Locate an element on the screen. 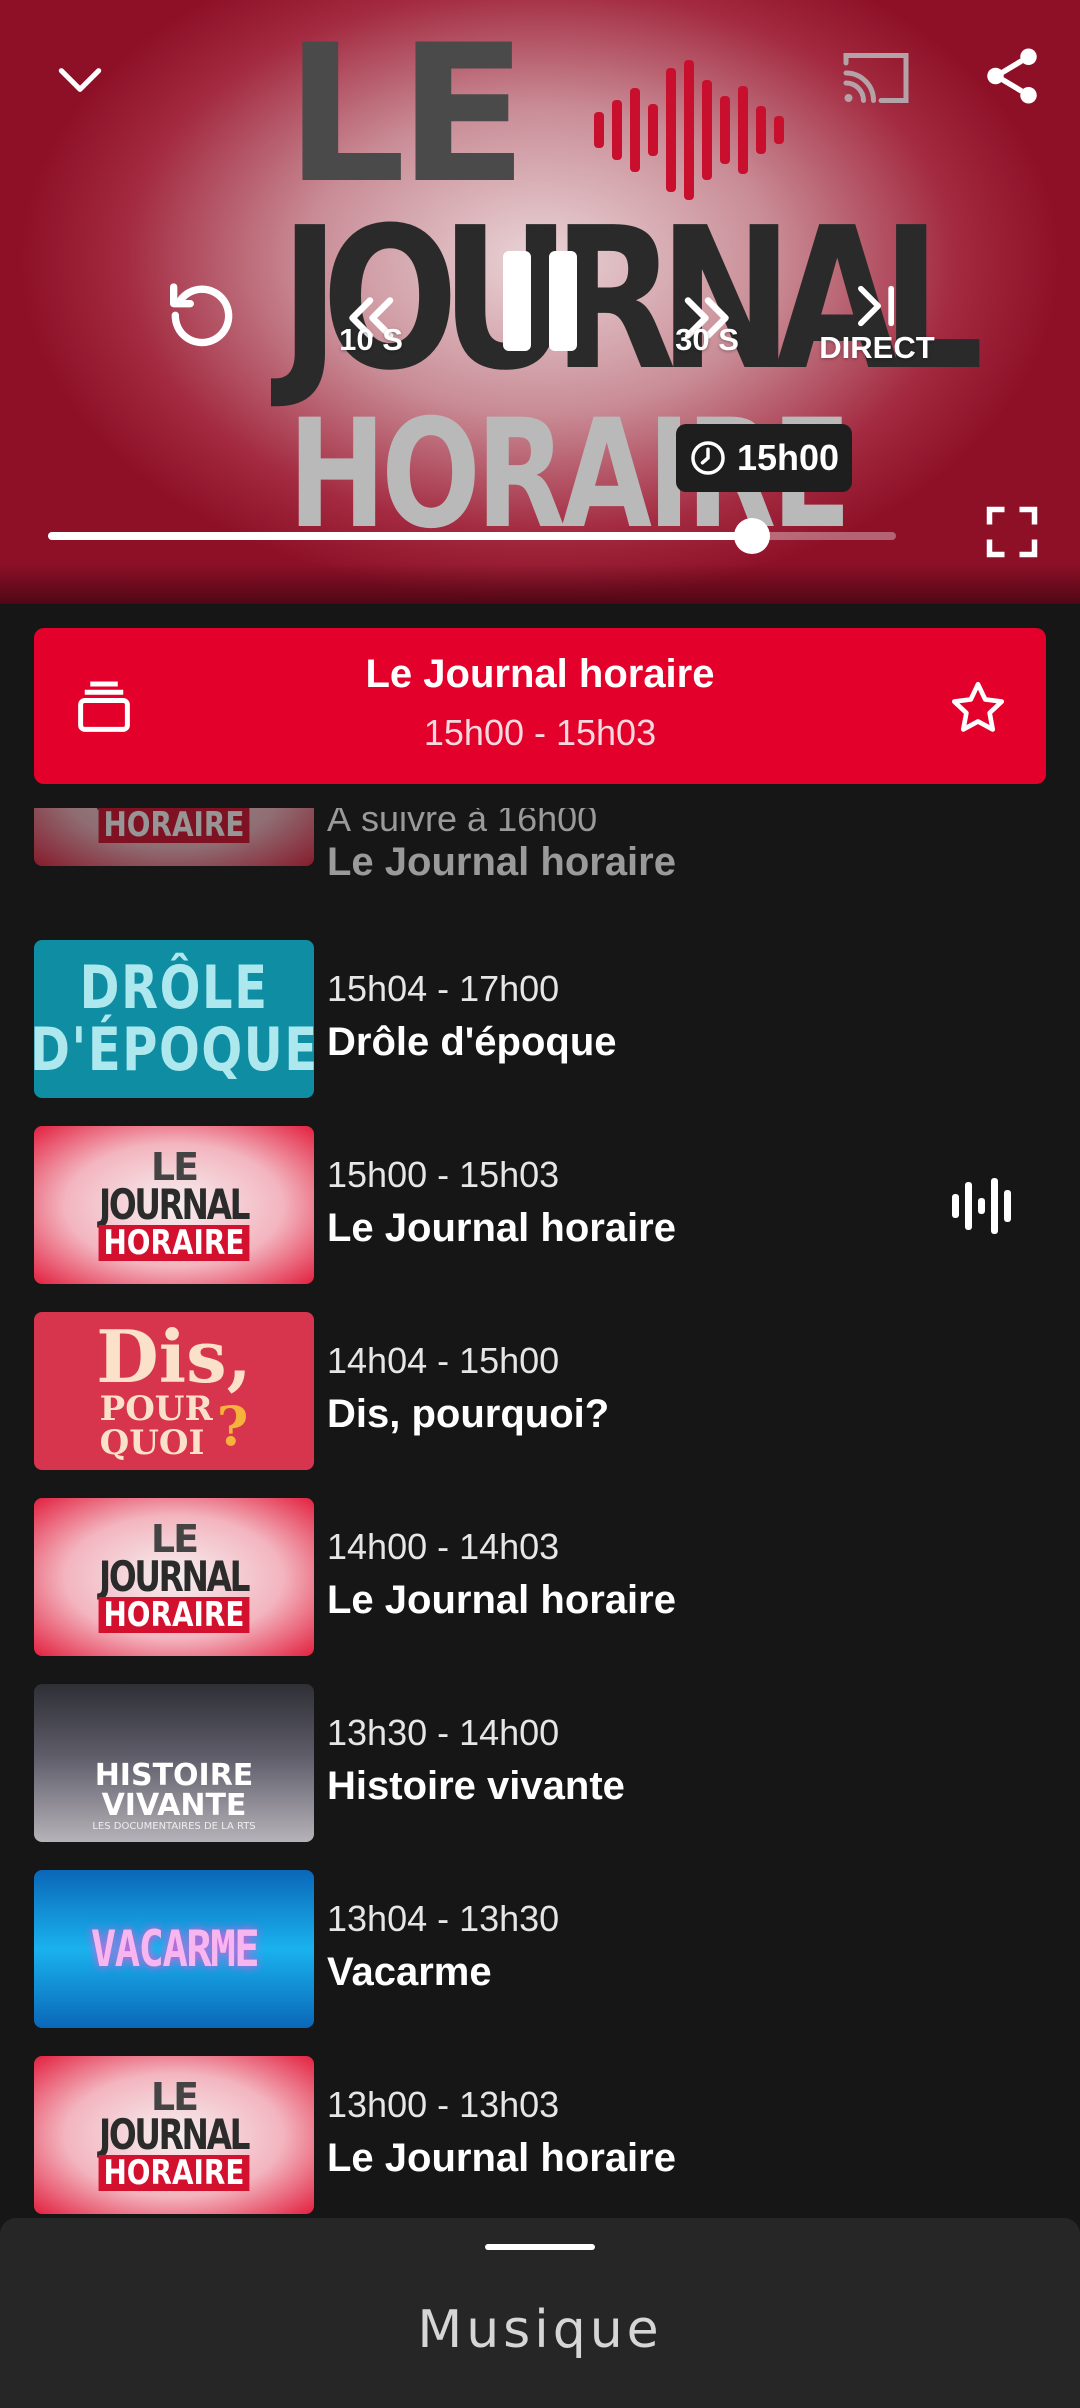  bottom-sheet: Musique is located at coordinates (540, 2313).